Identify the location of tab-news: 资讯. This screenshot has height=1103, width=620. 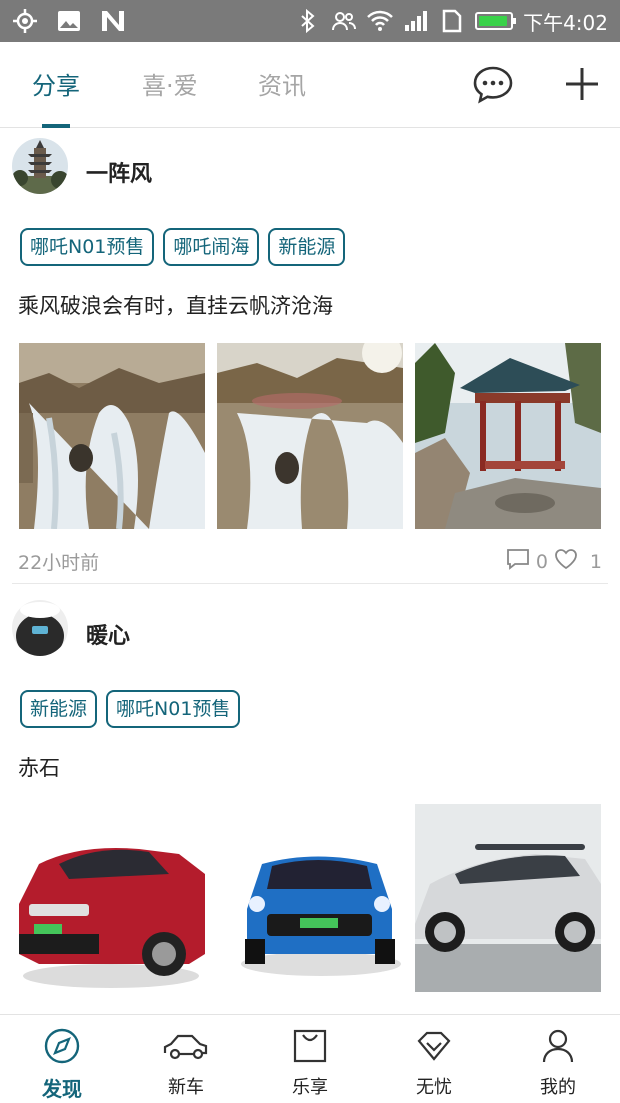
(282, 83).